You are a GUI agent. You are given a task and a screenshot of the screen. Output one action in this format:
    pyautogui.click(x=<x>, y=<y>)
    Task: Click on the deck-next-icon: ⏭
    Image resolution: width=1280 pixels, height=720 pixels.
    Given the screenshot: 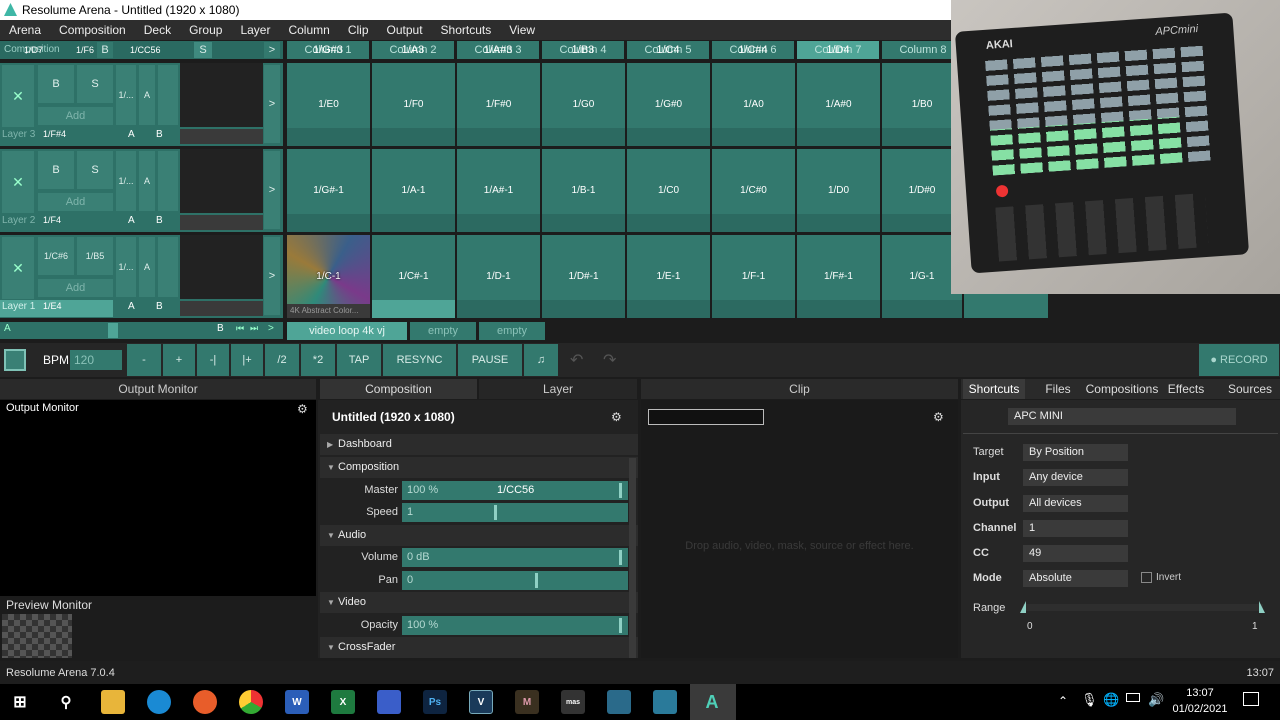 What is the action you would take?
    pyautogui.click(x=254, y=328)
    